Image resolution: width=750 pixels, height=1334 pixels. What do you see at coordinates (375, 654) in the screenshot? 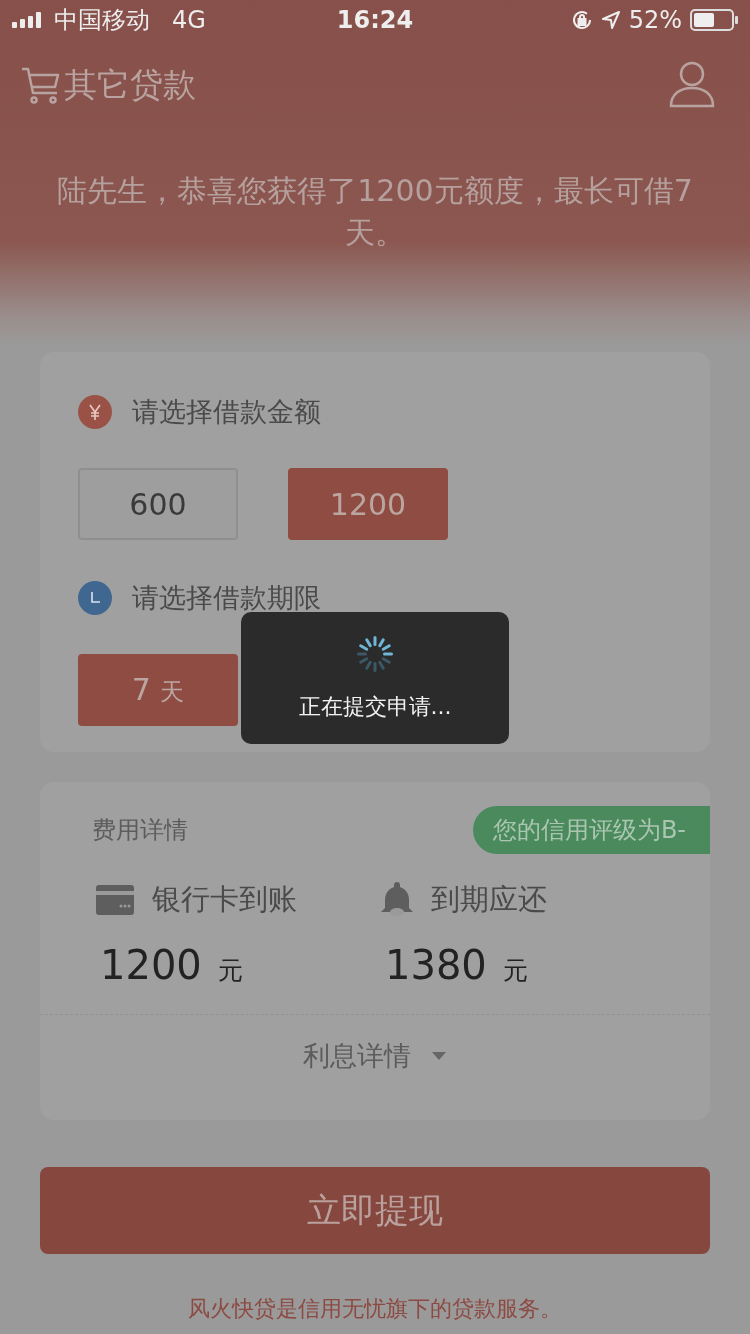
I see `spinner-icon` at bounding box center [375, 654].